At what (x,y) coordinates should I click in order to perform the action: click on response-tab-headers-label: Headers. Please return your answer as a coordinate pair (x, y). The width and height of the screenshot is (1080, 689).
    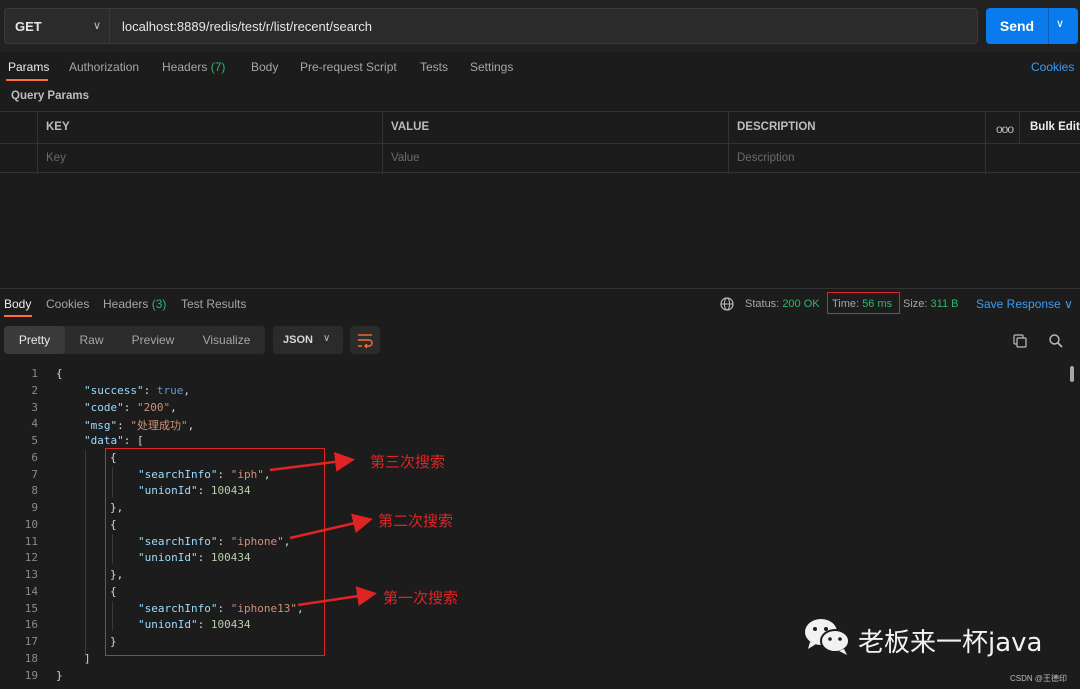
    Looking at the image, I should click on (126, 304).